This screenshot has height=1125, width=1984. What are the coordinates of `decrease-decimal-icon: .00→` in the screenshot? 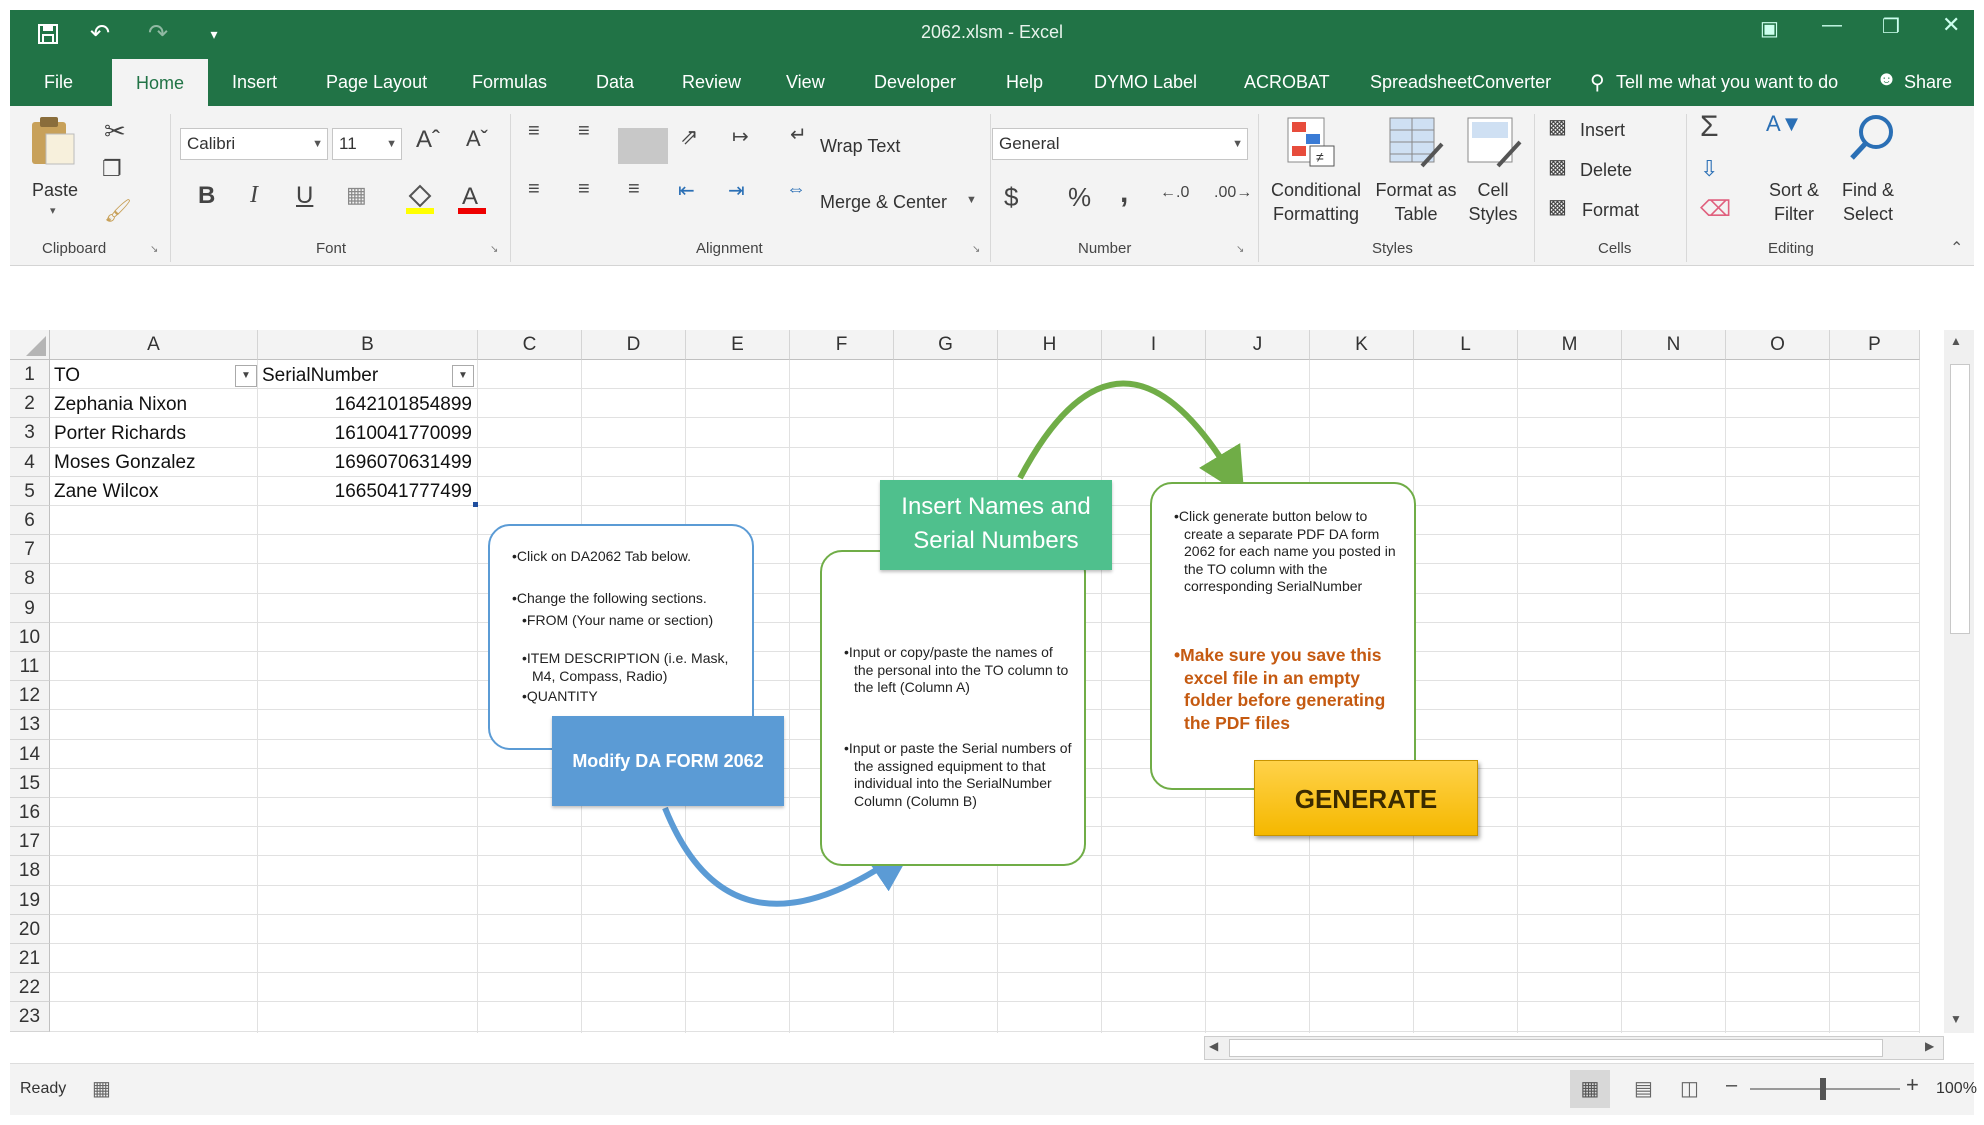 It's located at (1233, 193).